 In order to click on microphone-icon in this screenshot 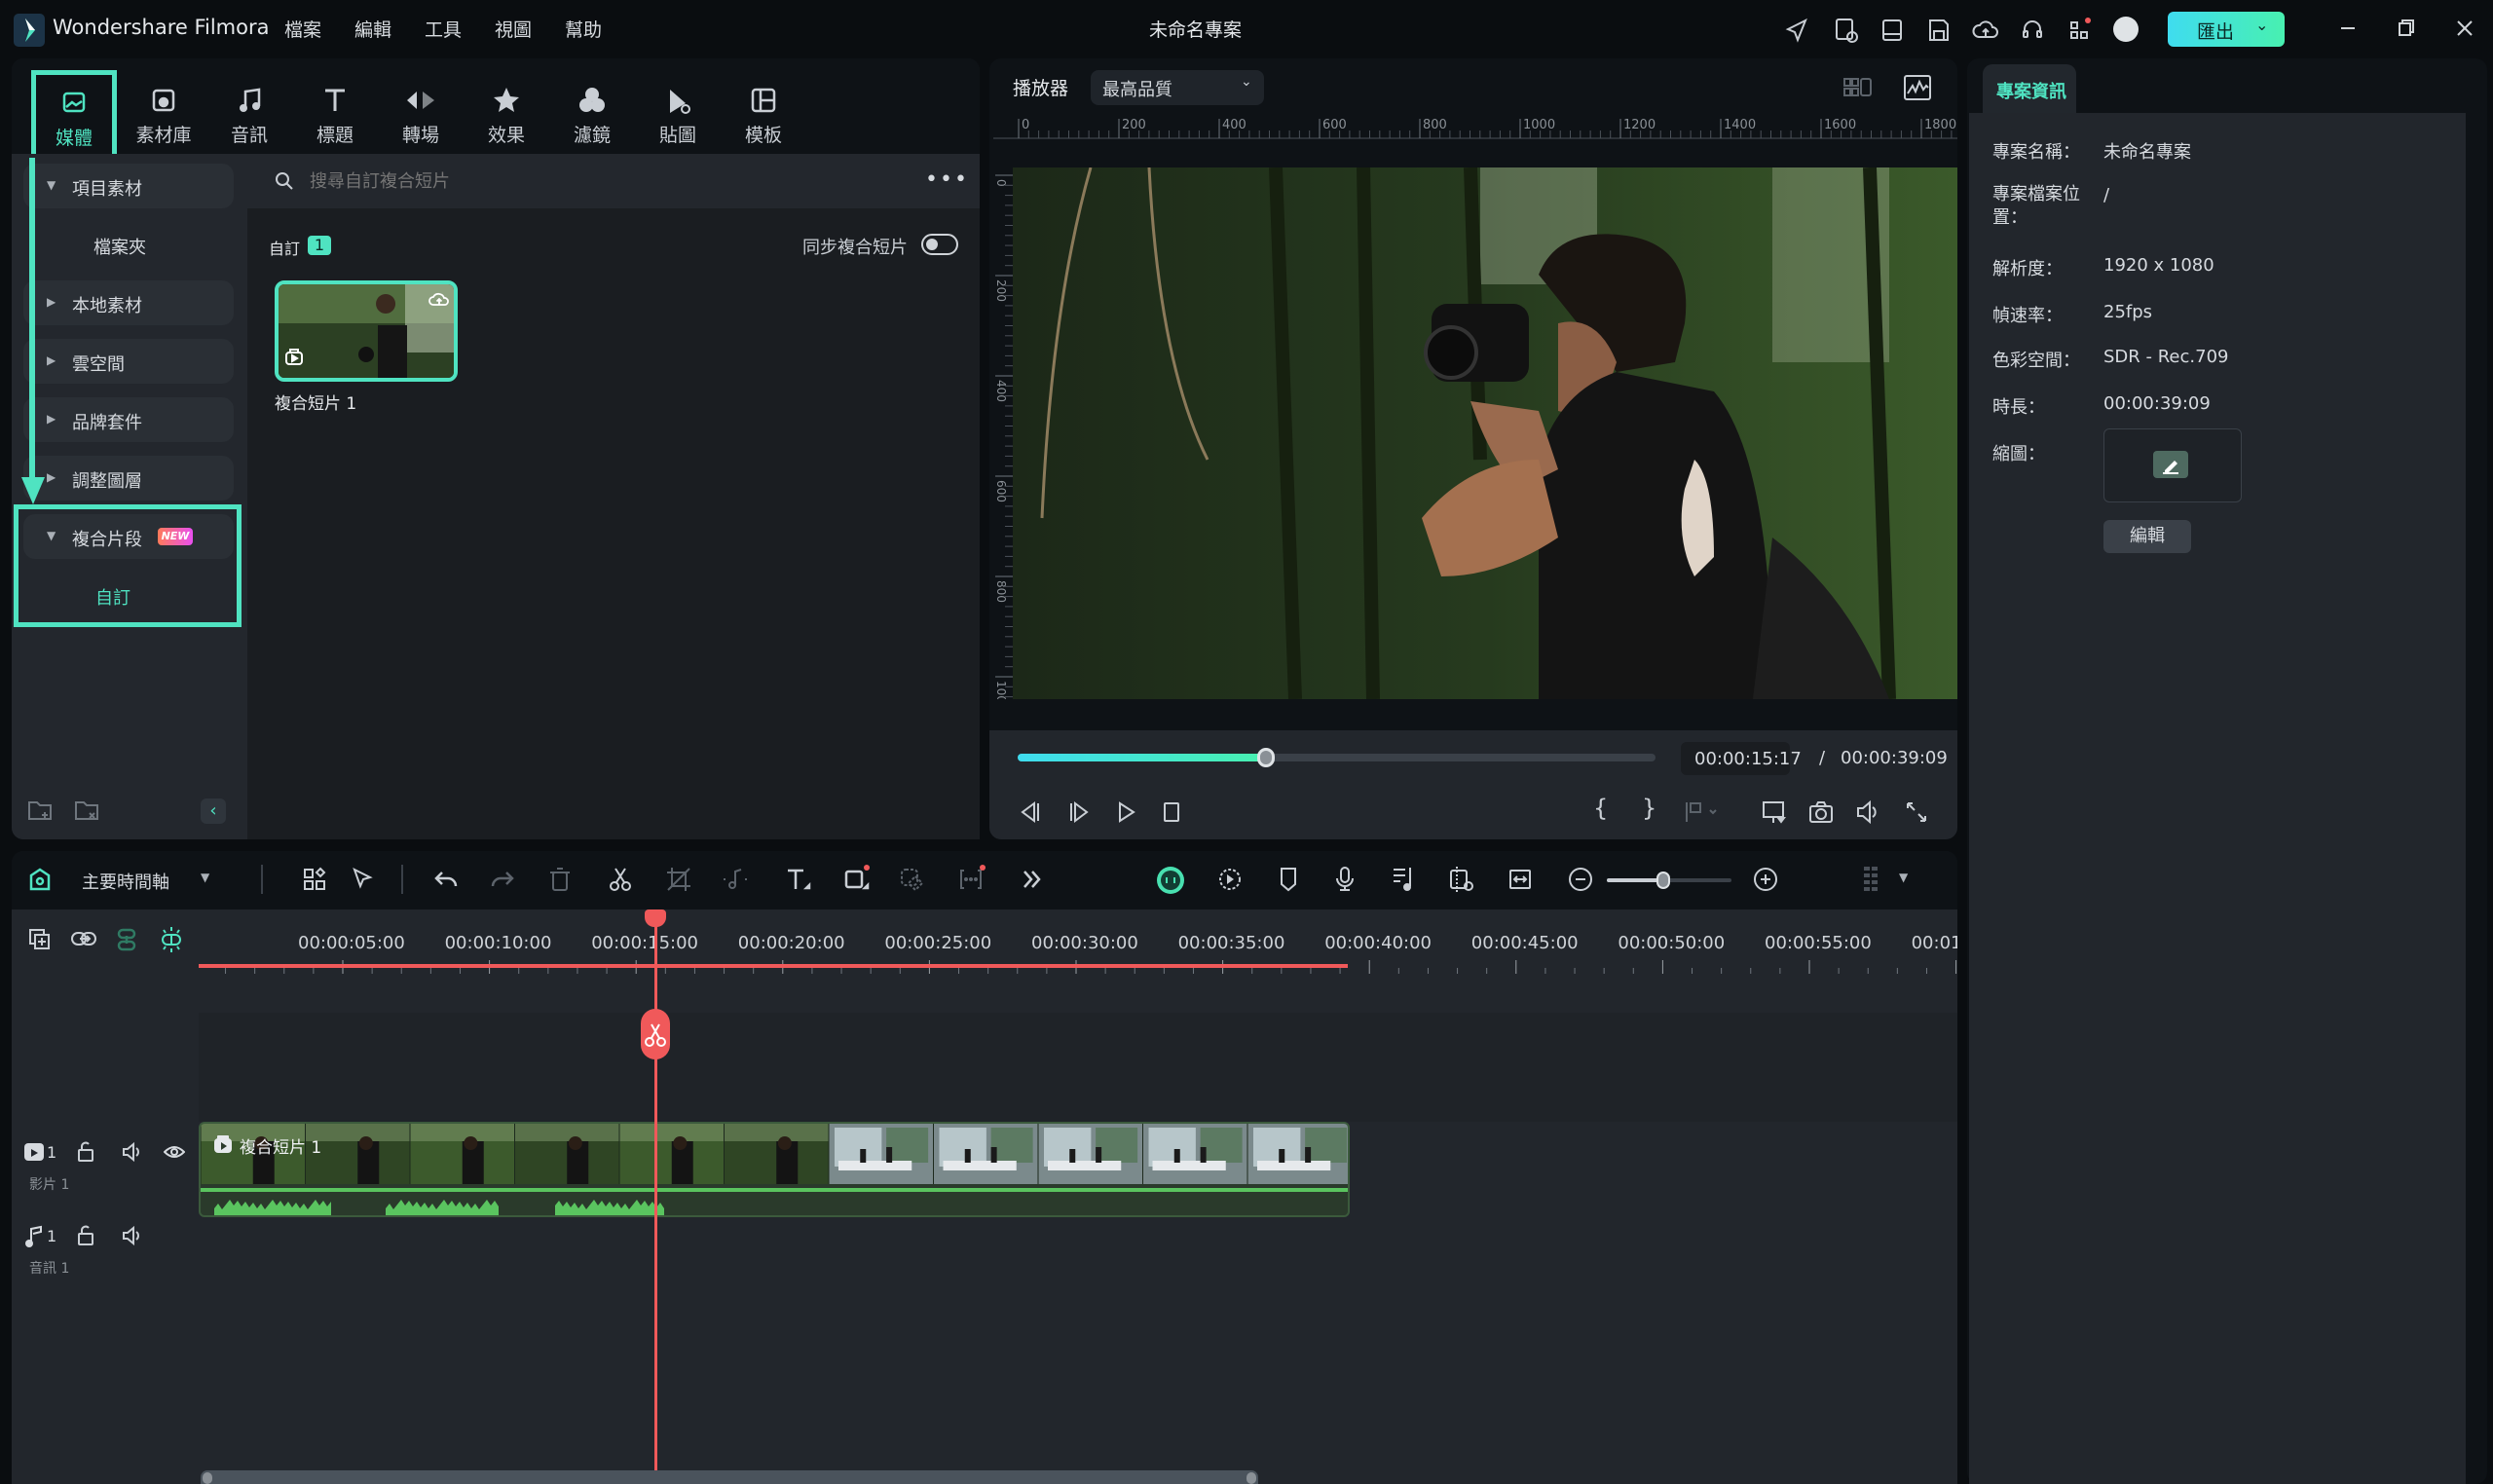, I will do `click(1344, 879)`.